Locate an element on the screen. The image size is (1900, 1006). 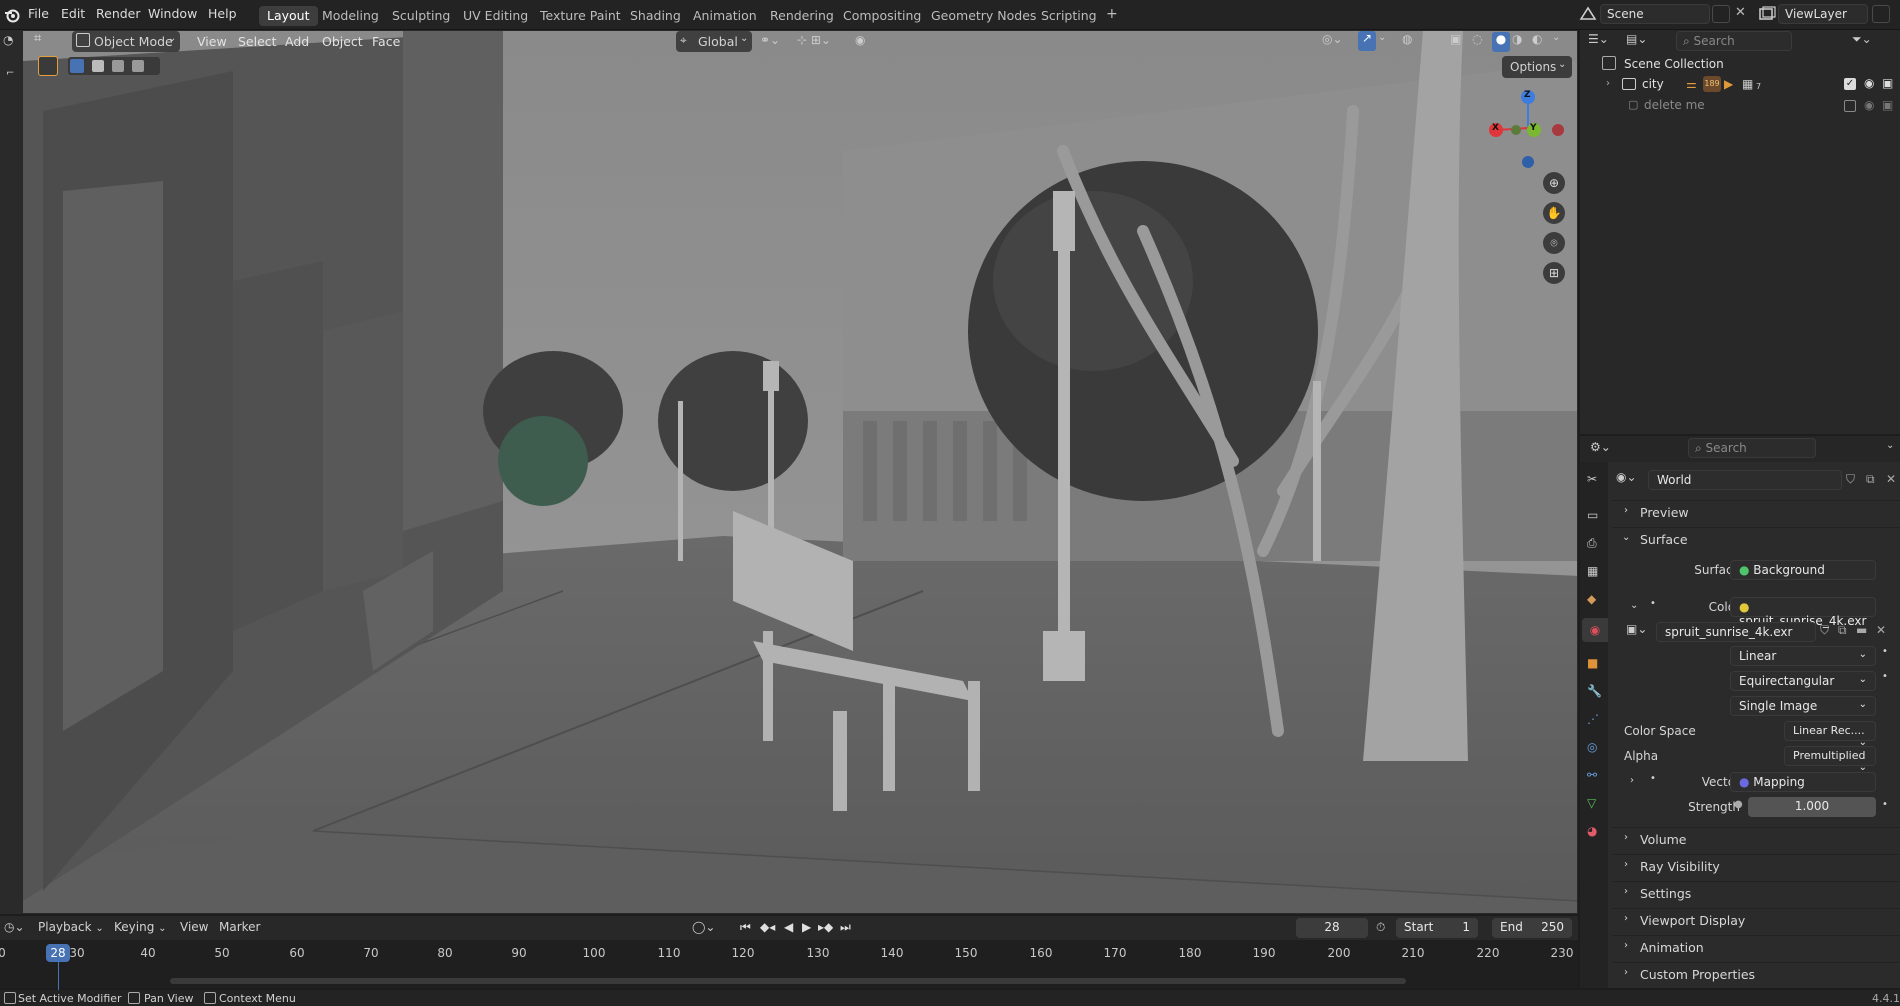
tab-geometry-nodes: Geometry Nodes is located at coordinates (983, 16).